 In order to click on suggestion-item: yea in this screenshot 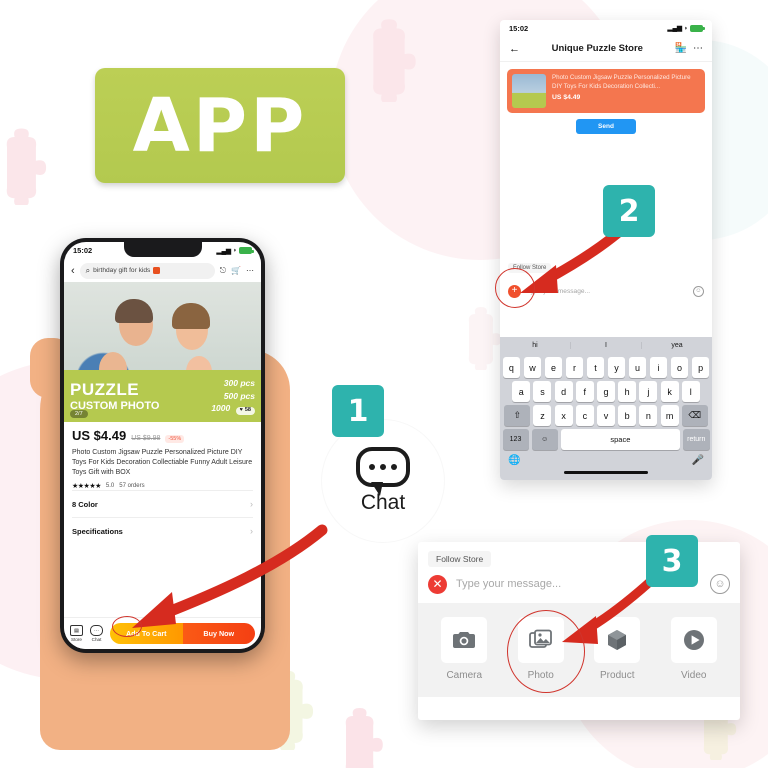, I will do `click(677, 345)`.